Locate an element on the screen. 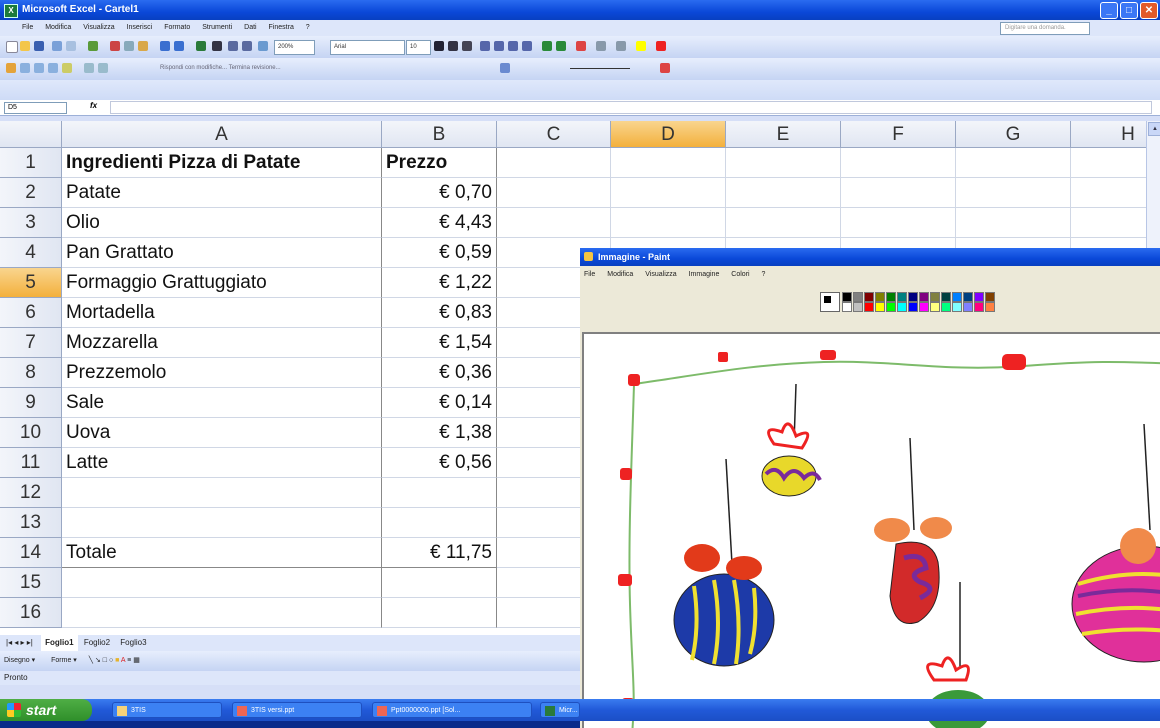 This screenshot has height=728, width=1160. column-header-b: B is located at coordinates (439, 134).